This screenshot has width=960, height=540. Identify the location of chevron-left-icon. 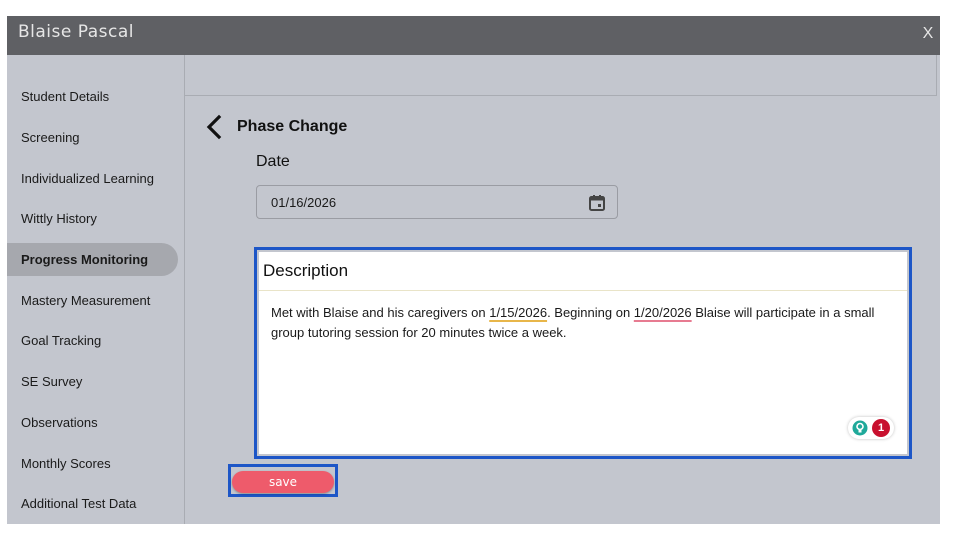
(214, 127).